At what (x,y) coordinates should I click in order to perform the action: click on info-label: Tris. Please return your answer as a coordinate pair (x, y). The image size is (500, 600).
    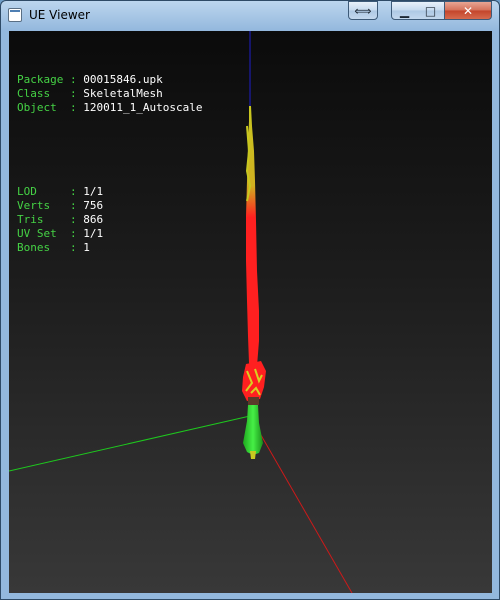
    Looking at the image, I should click on (40, 219).